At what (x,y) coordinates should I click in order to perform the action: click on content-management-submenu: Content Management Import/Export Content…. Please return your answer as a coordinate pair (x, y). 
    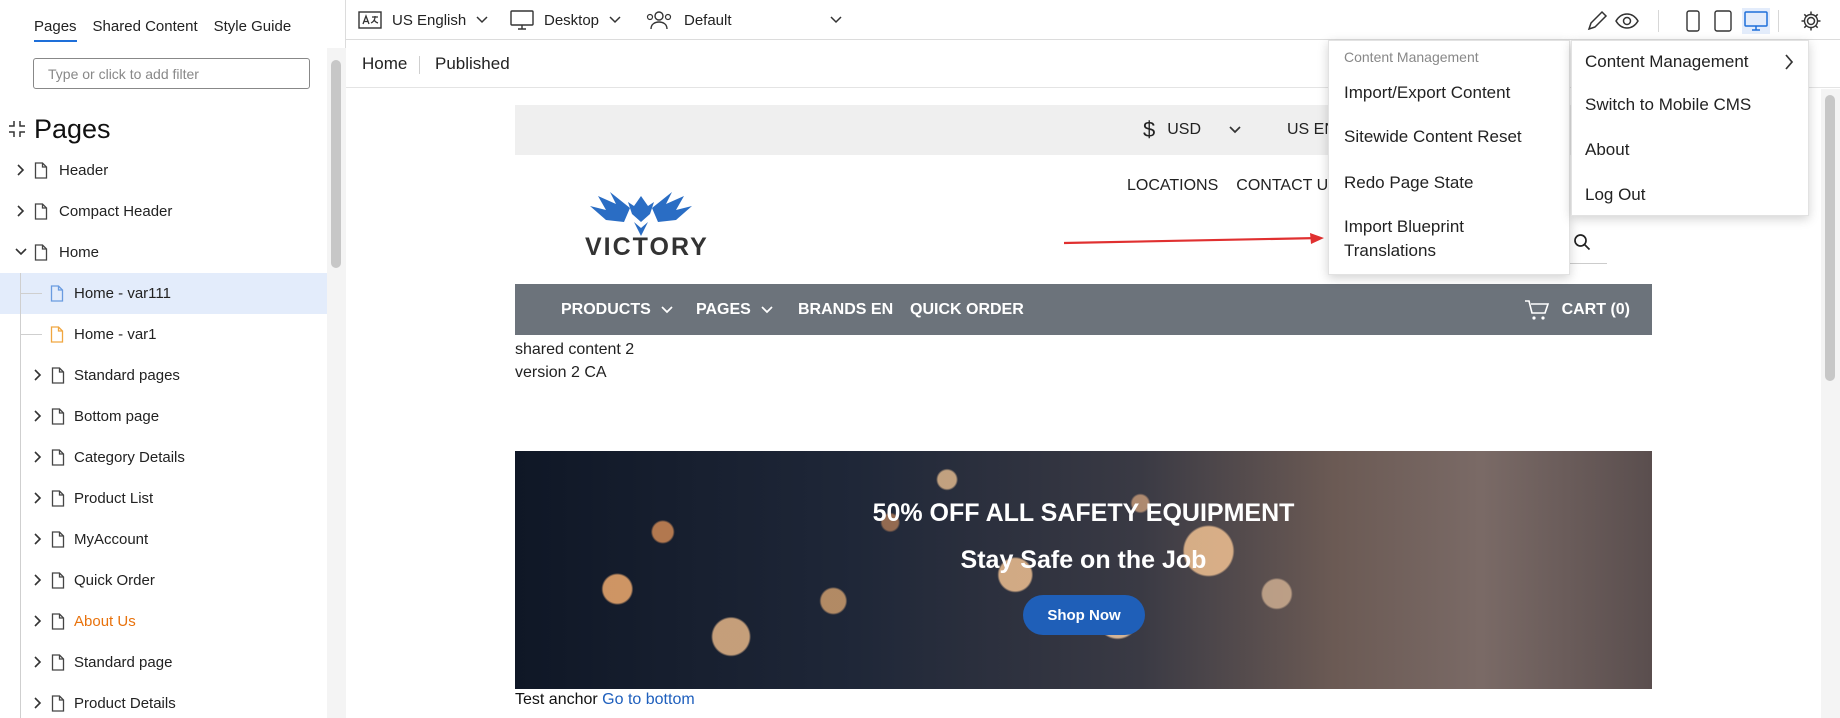
    Looking at the image, I should click on (1449, 157).